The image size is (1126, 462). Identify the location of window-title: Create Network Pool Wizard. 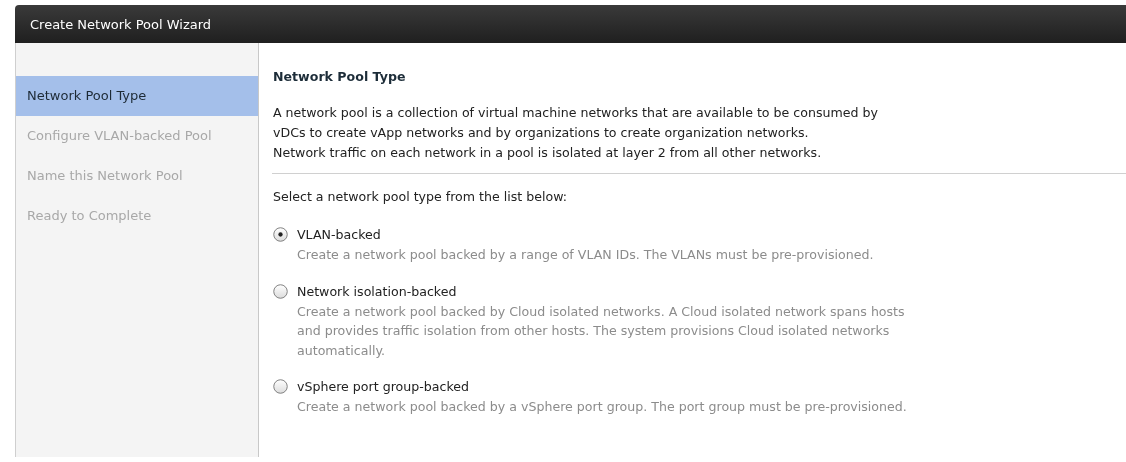
(121, 24).